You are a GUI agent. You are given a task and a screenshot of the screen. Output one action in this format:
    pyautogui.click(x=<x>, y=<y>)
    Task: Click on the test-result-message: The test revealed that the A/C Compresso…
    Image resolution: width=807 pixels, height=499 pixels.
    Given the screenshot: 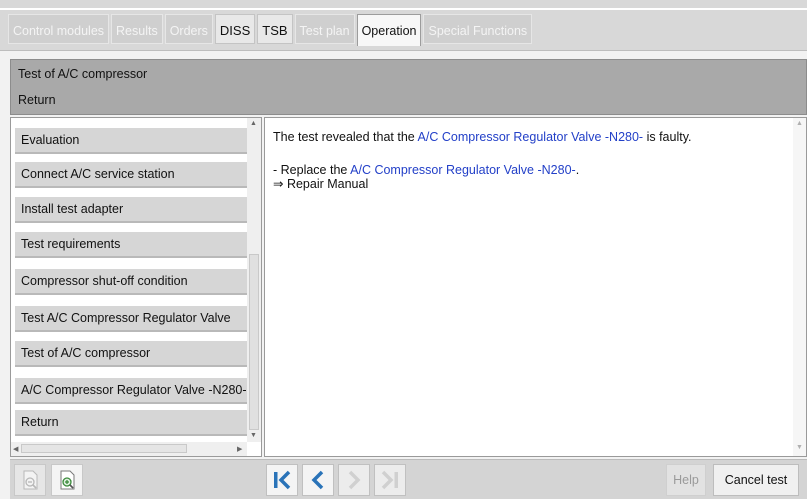 What is the action you would take?
    pyautogui.click(x=482, y=137)
    